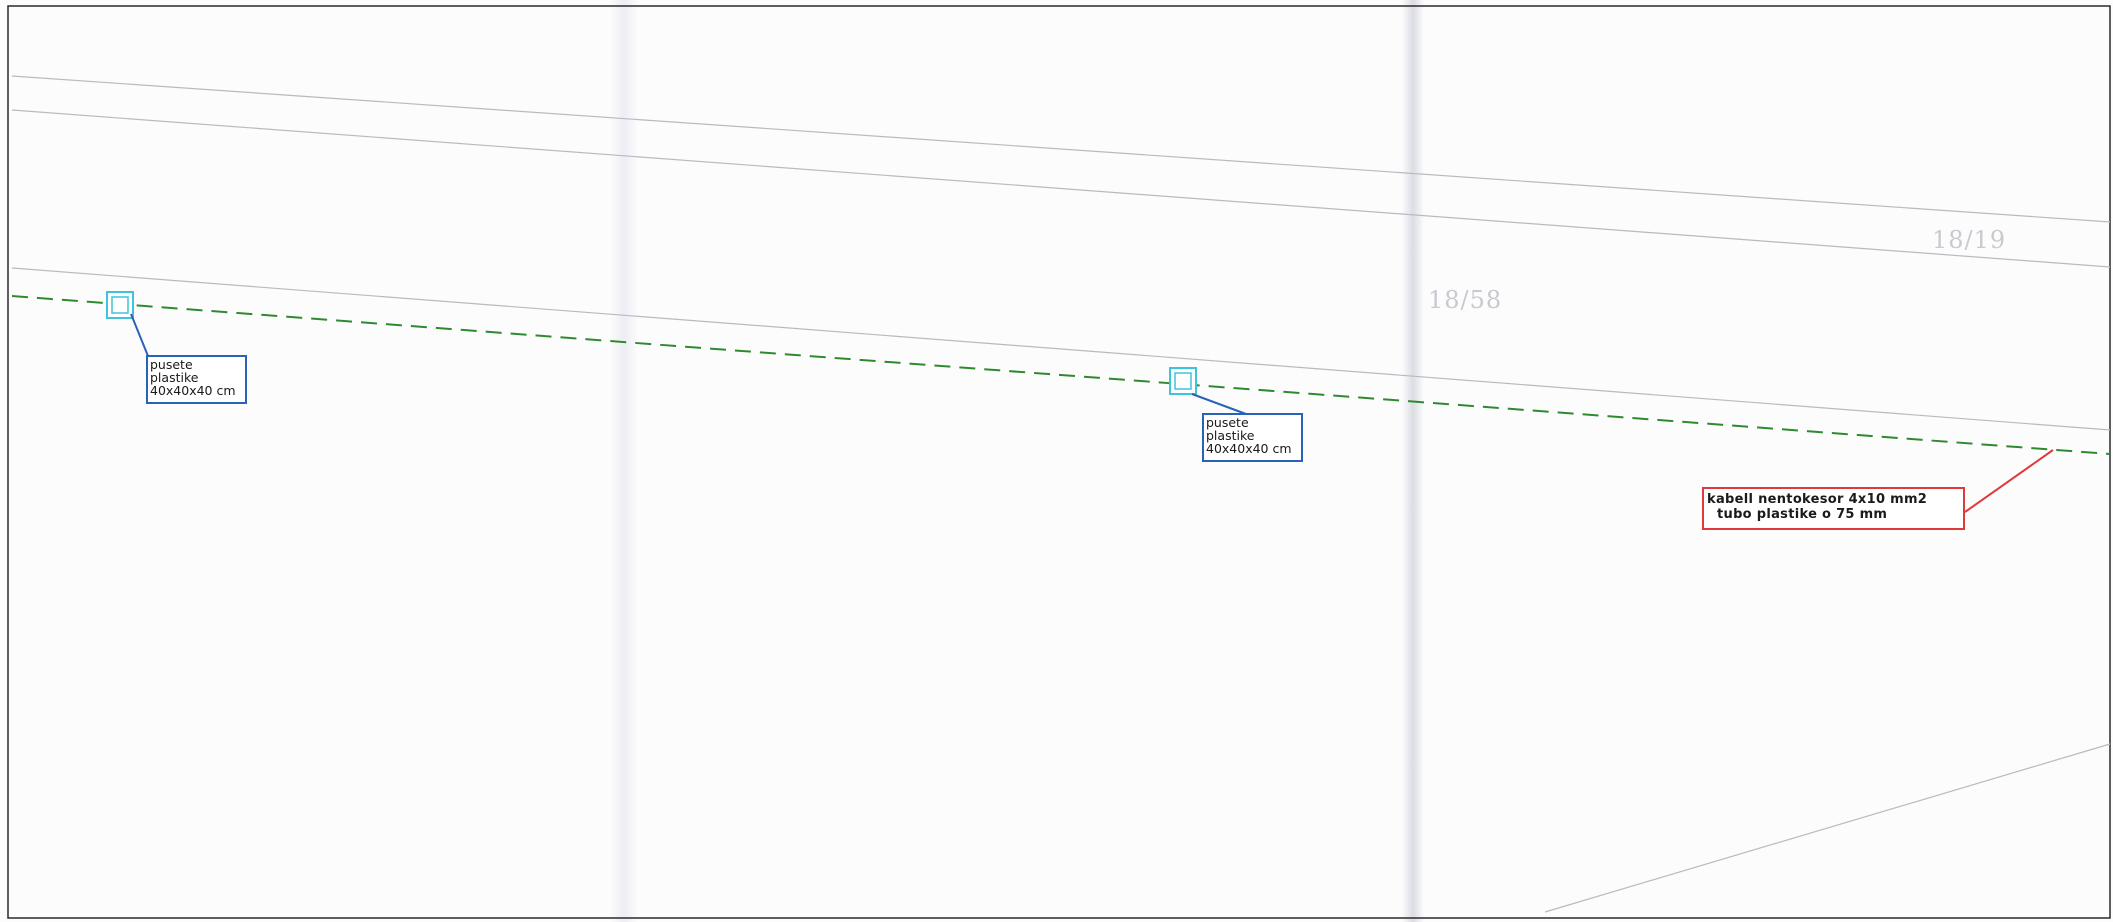 This screenshot has height=922, width=2113. Describe the element at coordinates (1802, 514) in the screenshot. I see `cable-label-line-2: tubo plastike o 75 mm` at that location.